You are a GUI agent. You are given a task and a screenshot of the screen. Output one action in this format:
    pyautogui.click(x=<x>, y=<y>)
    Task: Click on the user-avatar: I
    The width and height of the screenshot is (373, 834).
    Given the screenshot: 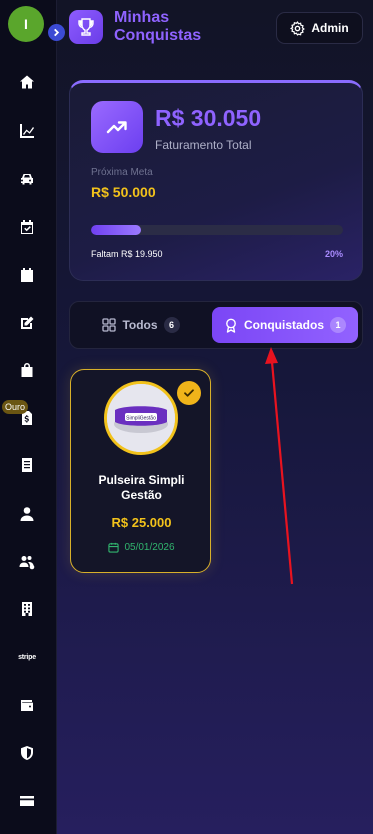 What is the action you would take?
    pyautogui.click(x=26, y=24)
    